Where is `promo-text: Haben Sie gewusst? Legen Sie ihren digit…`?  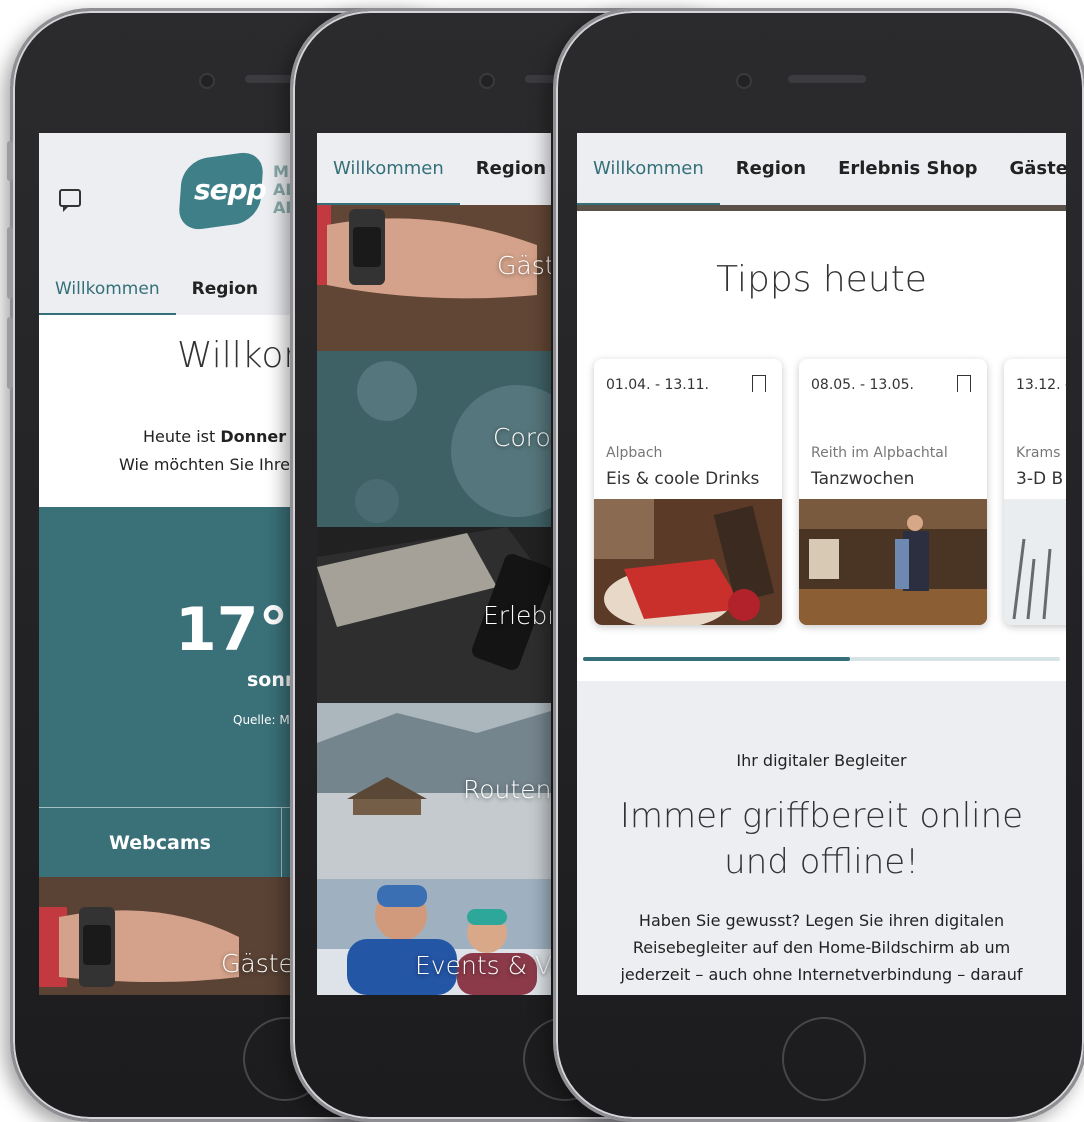 promo-text: Haben Sie gewusst? Legen Sie ihren digit… is located at coordinates (821, 953).